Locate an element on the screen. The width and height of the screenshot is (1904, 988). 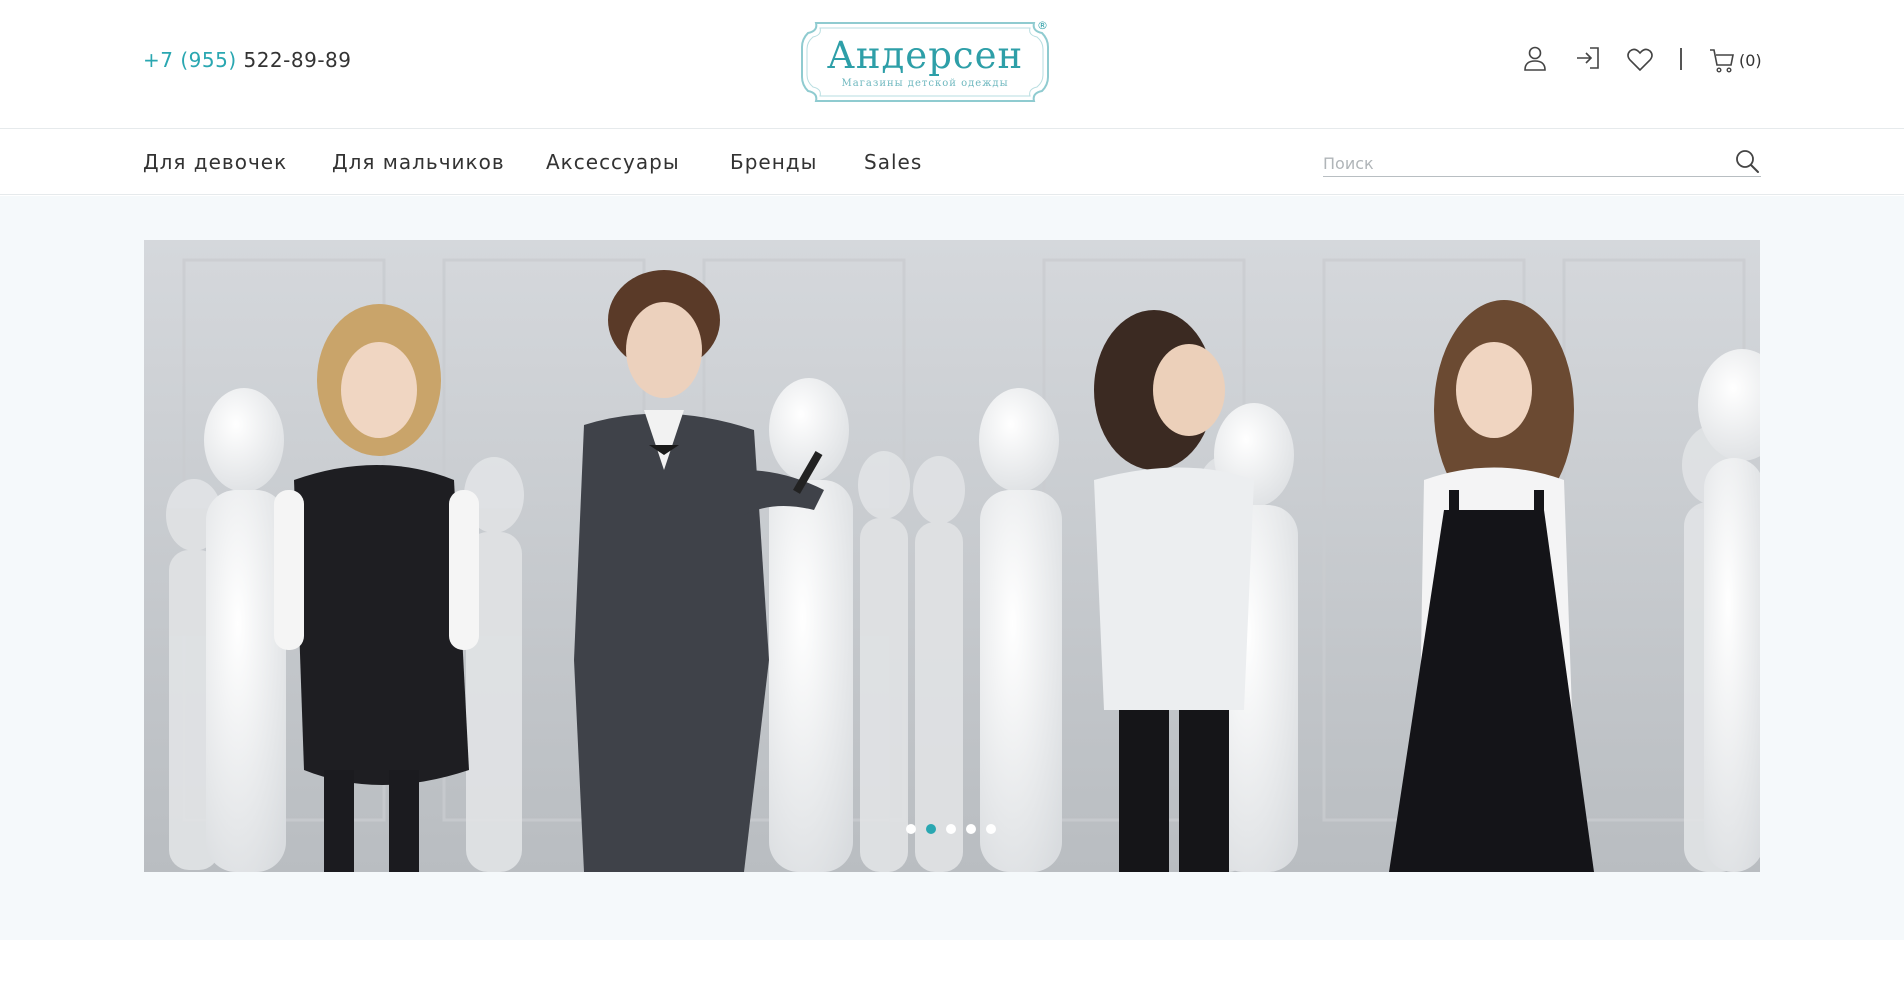
user-icon is located at coordinates (1535, 58).